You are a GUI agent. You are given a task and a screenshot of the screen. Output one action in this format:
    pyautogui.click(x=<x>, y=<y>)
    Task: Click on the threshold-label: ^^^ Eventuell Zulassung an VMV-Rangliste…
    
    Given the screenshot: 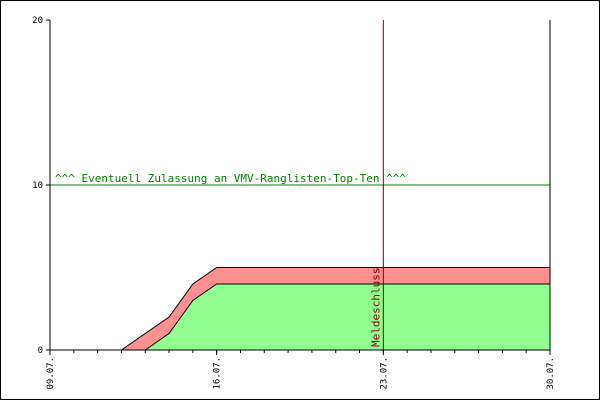 What is the action you would take?
    pyautogui.click(x=230, y=178)
    